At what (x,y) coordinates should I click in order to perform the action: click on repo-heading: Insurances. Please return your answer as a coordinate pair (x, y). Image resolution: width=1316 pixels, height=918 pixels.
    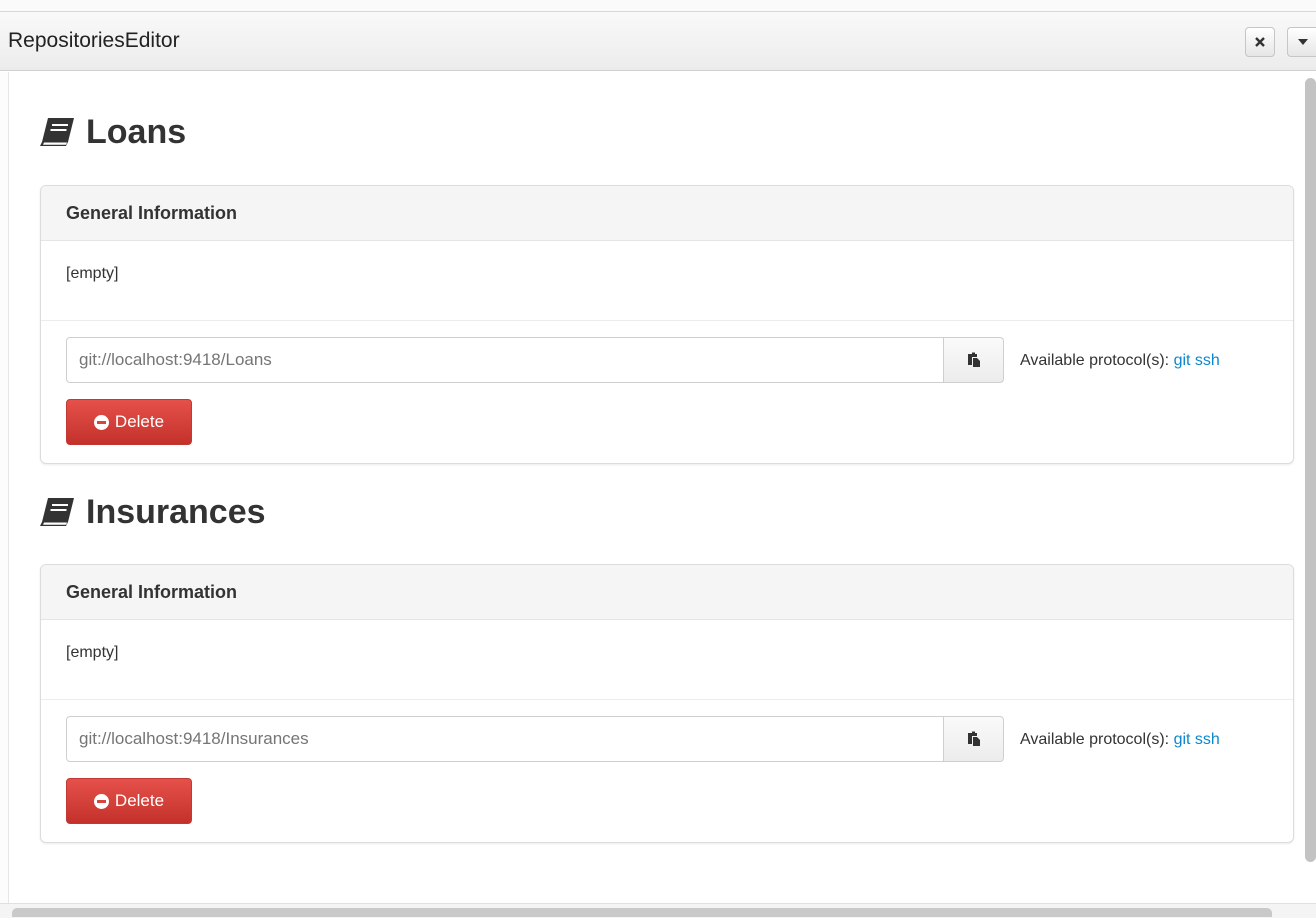
    Looking at the image, I should click on (152, 512).